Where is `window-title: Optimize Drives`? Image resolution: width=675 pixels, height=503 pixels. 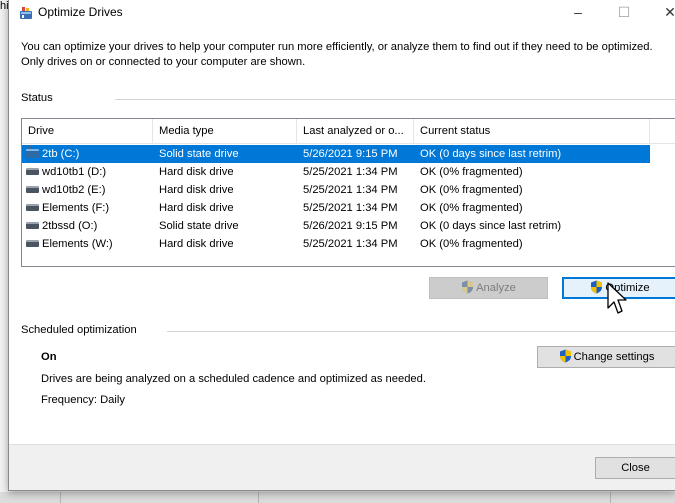
window-title: Optimize Drives is located at coordinates (80, 12).